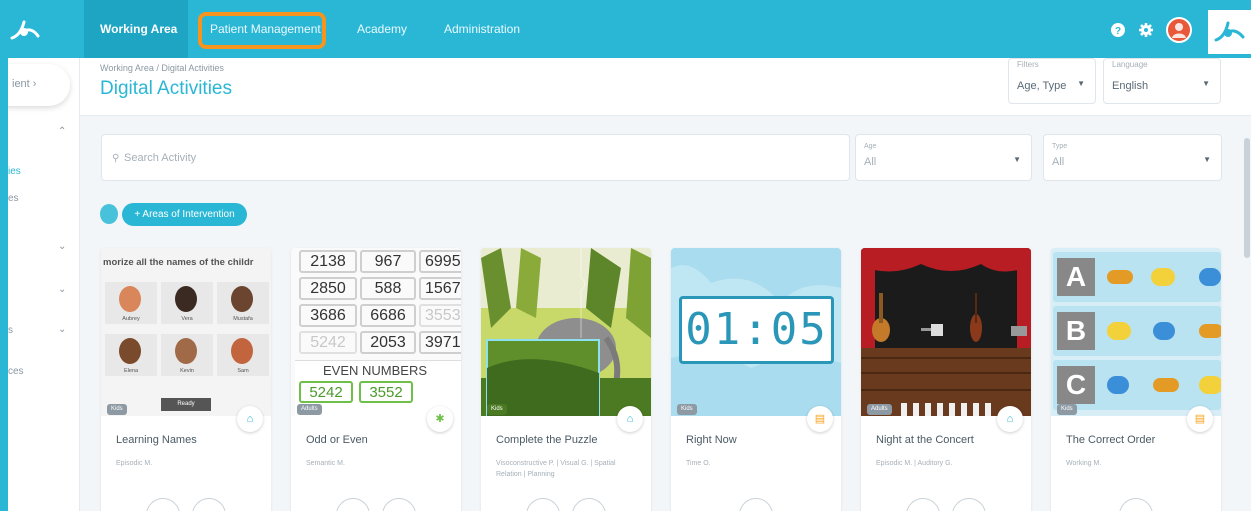 Image resolution: width=1251 pixels, height=511 pixels. I want to click on card-thumbnail, so click(946, 332).